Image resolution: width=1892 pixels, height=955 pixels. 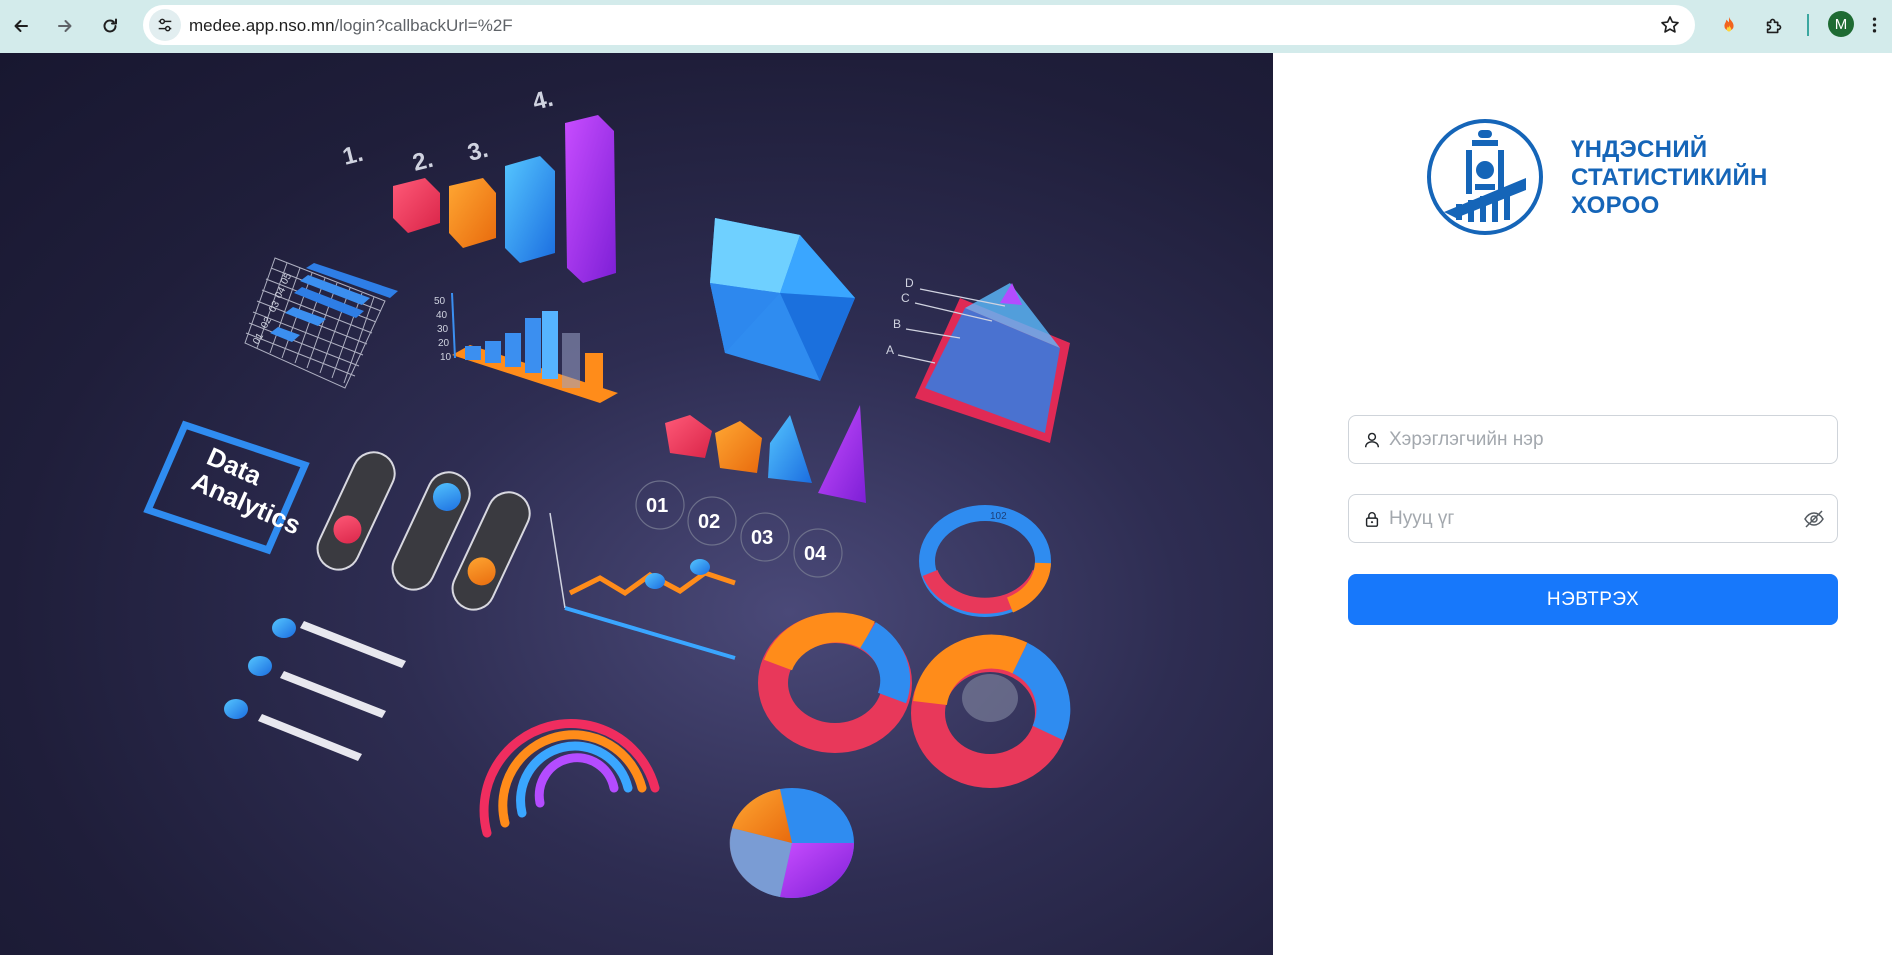 I want to click on arrow-right-icon, so click(x=65, y=26).